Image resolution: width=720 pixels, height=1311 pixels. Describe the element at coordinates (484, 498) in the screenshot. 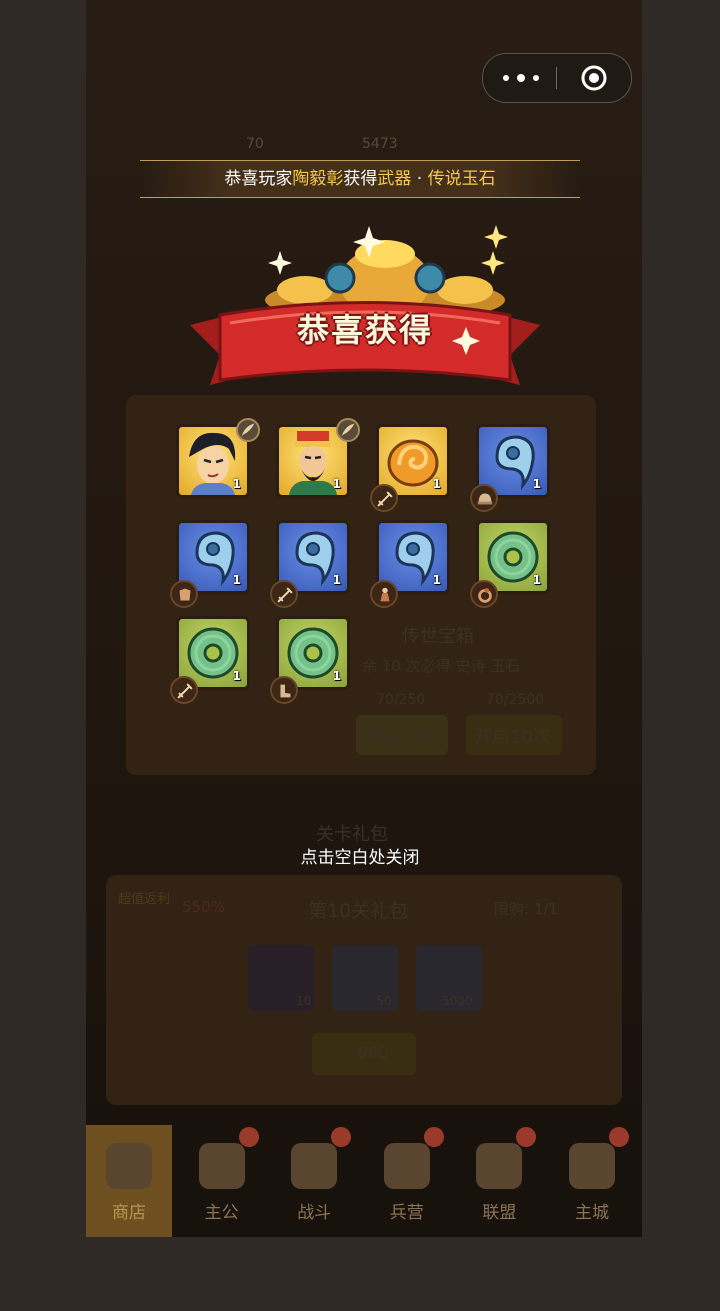

I see `helmet-icon` at that location.